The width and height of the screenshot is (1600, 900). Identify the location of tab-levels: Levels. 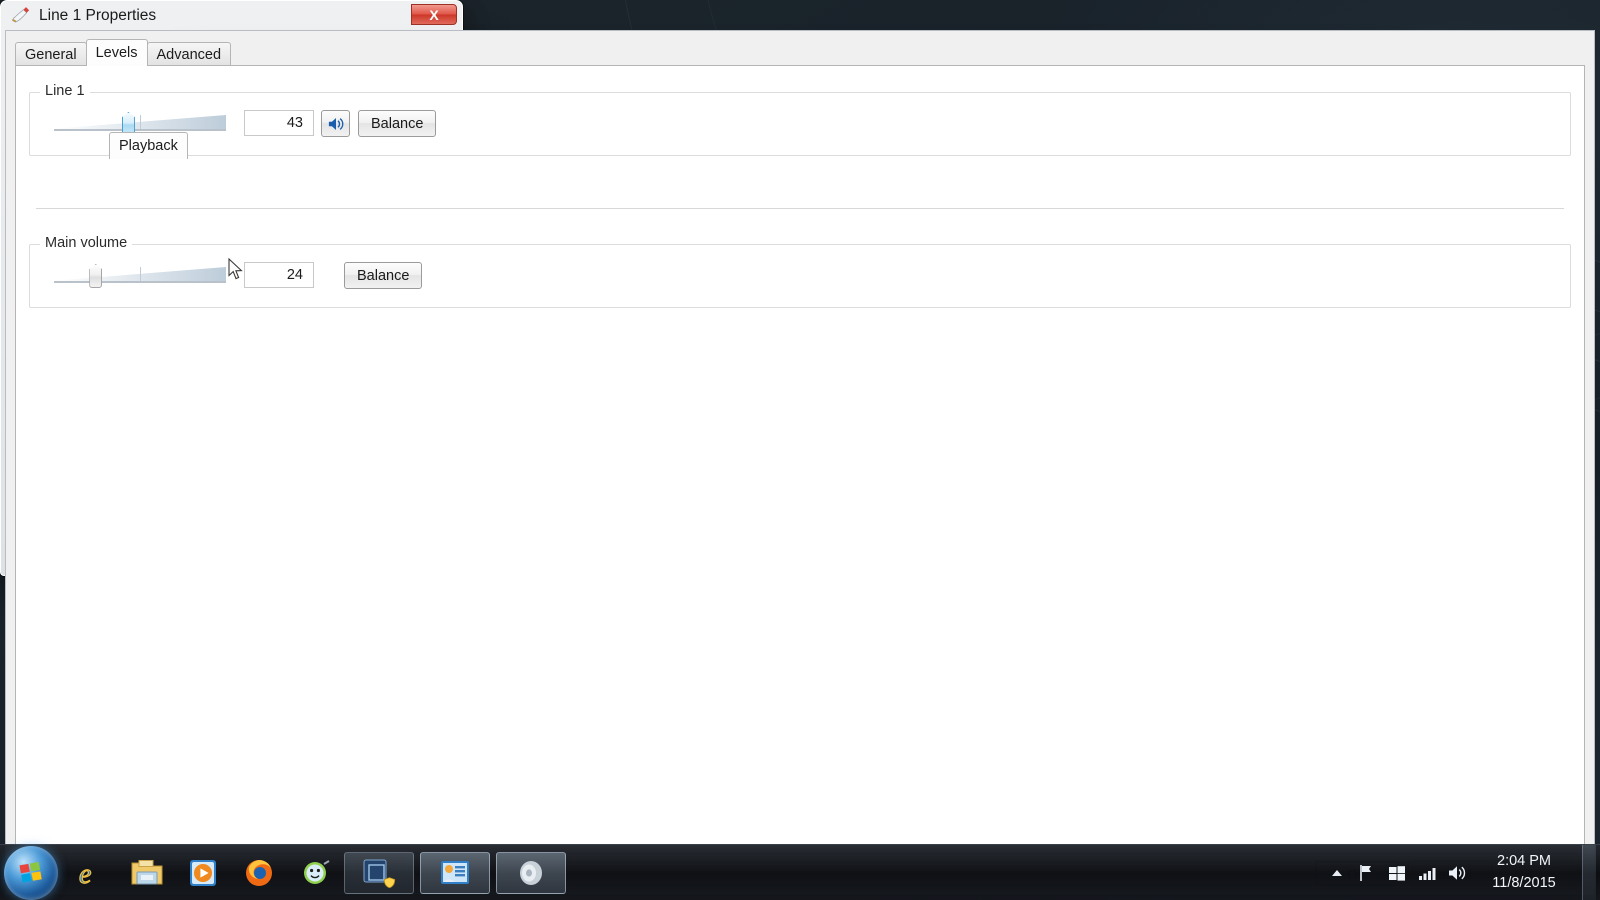
(116, 52).